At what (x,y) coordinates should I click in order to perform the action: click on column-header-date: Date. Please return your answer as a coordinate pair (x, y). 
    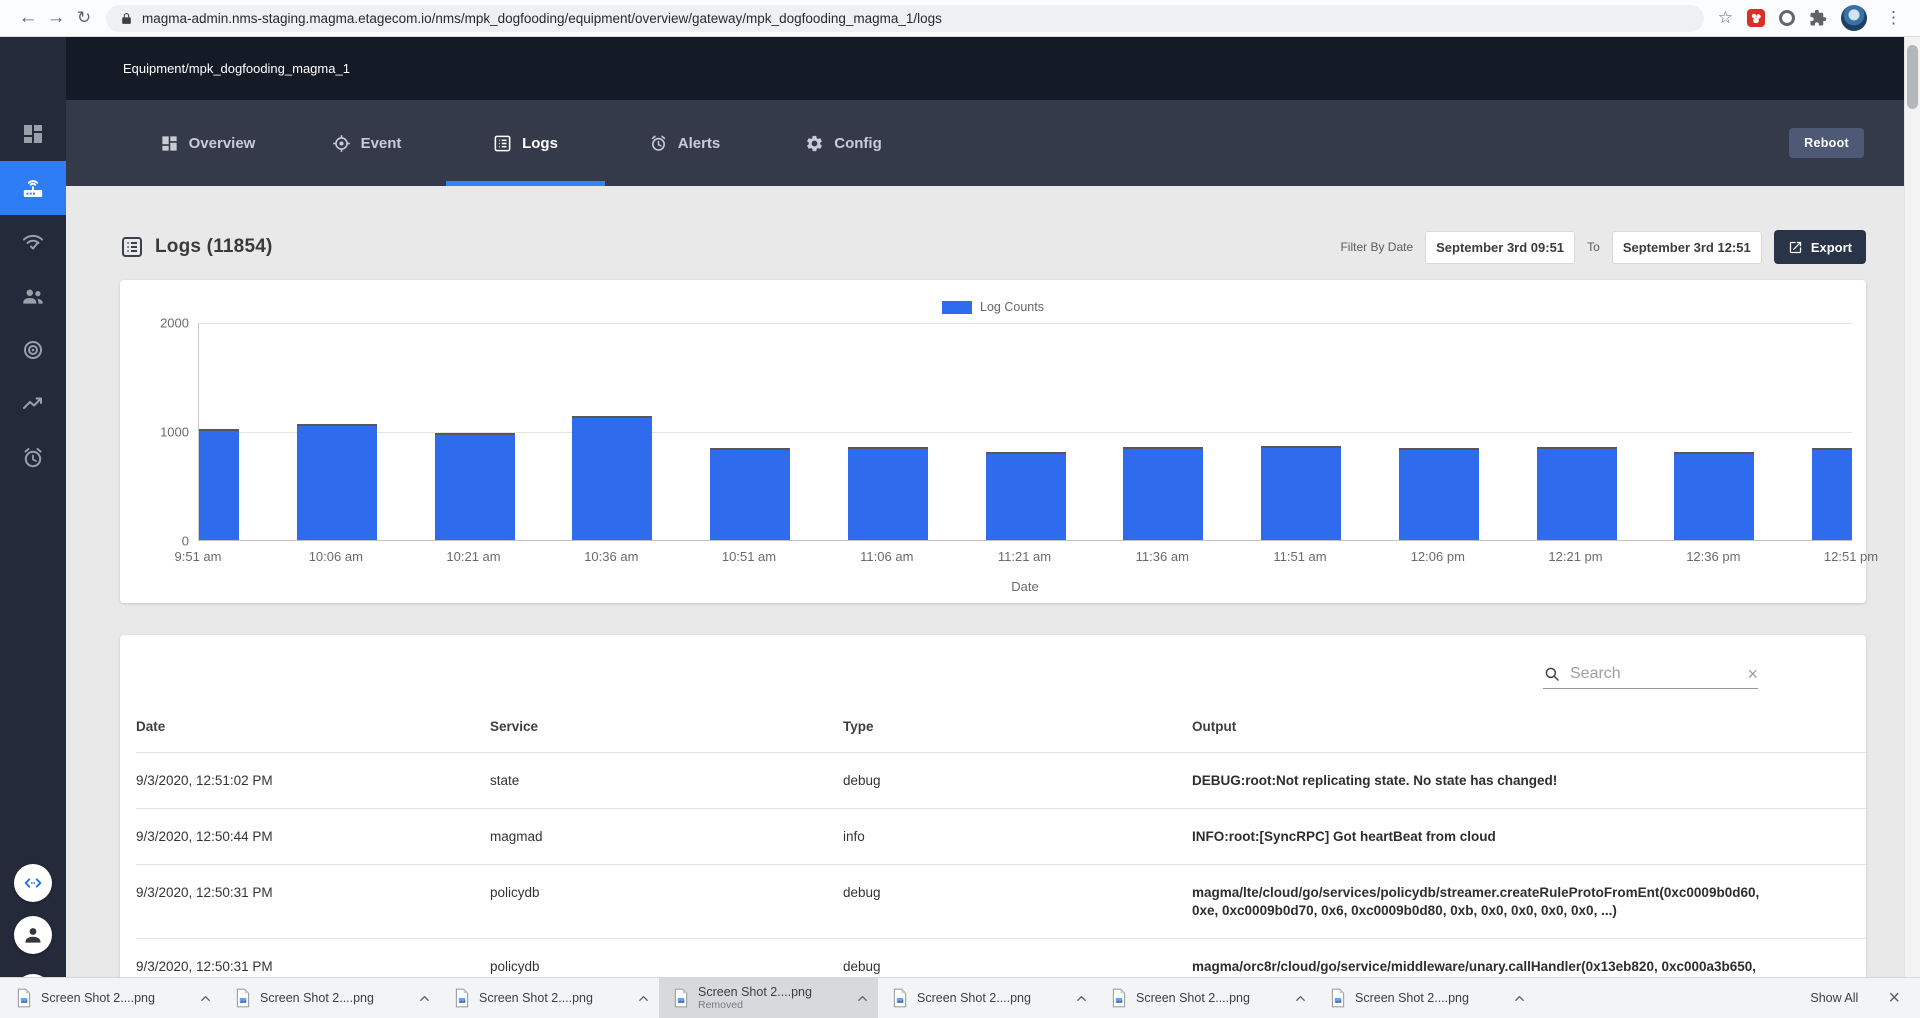
    Looking at the image, I should click on (151, 726).